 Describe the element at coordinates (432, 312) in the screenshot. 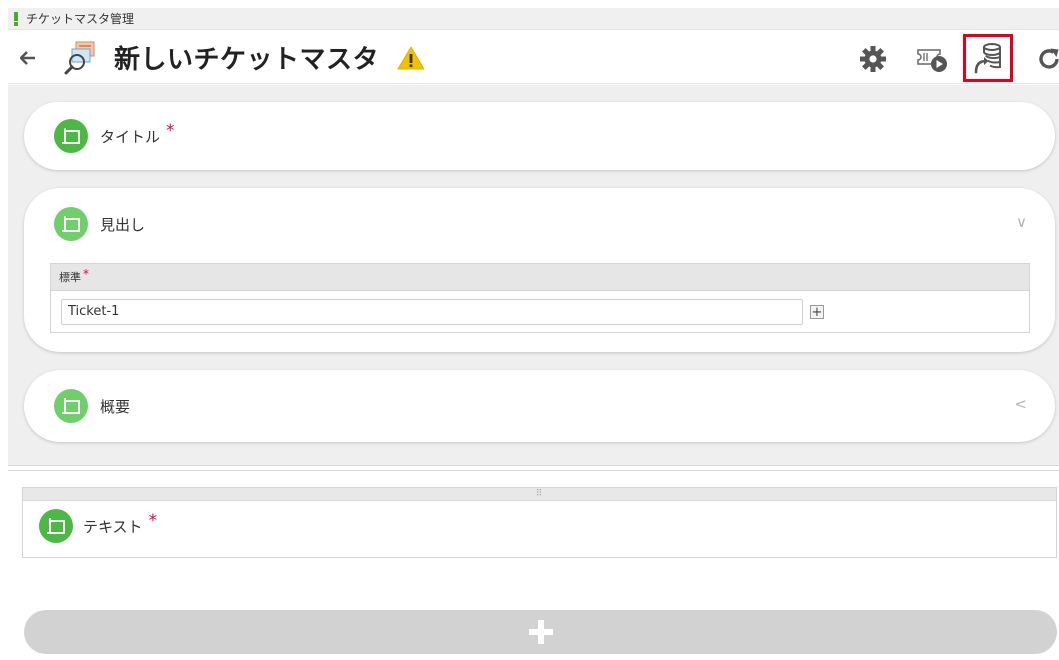

I see `heading-input: Ticket-1` at that location.